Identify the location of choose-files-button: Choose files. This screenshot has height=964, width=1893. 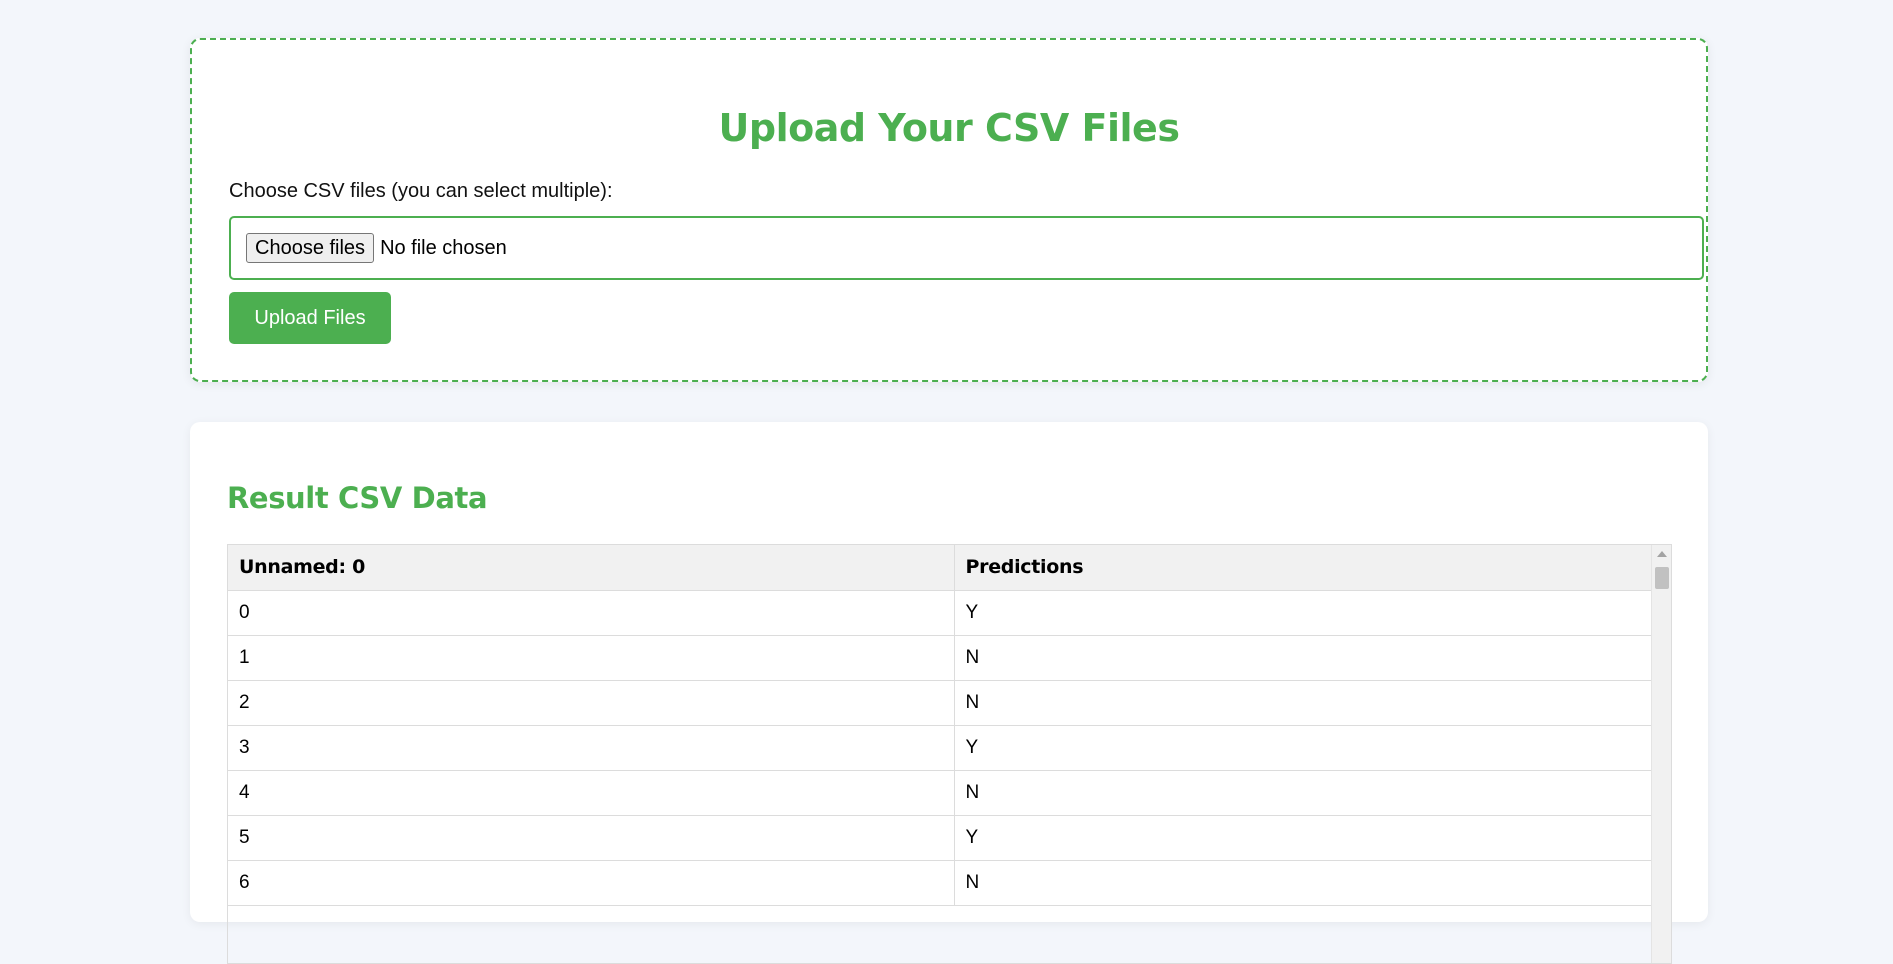
(310, 248).